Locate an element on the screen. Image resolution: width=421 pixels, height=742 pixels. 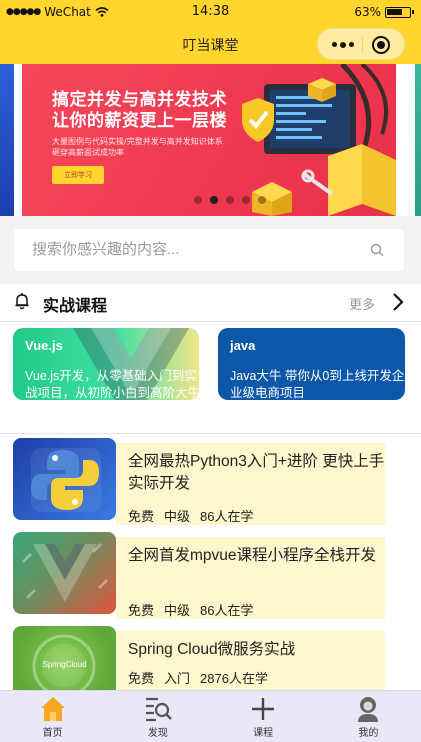
banner-title-line2: 让你的薪资更上一层楼 is located at coordinates (139, 121).